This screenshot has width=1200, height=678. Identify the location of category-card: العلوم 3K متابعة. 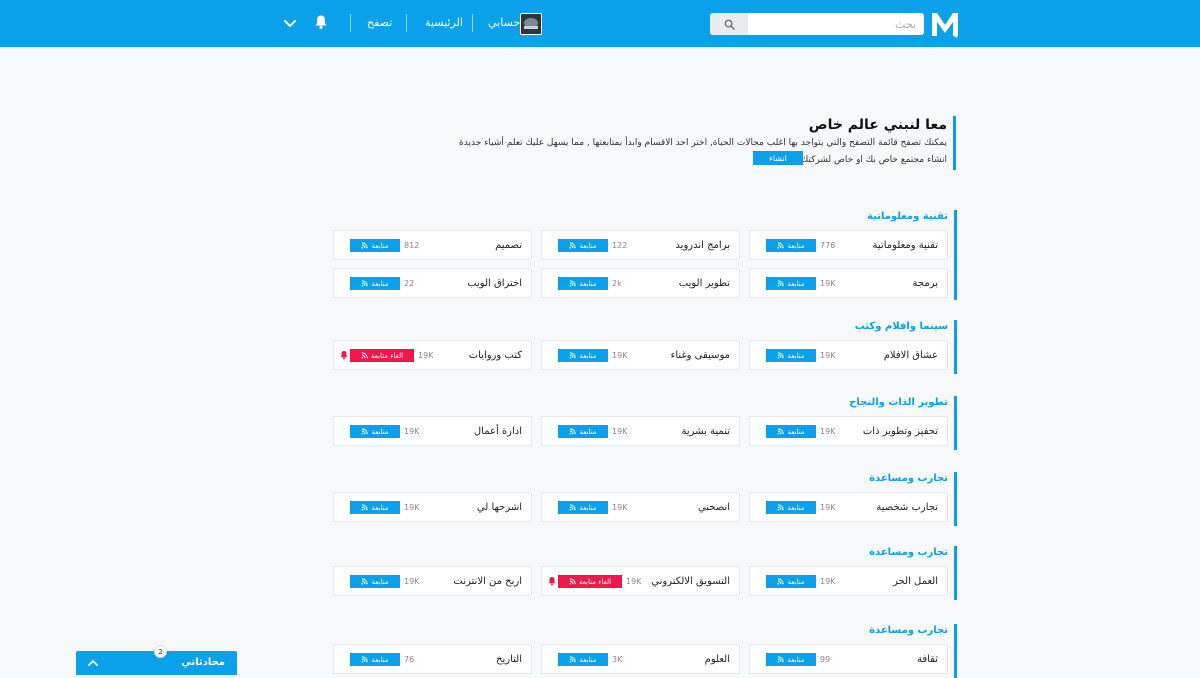
(640, 659).